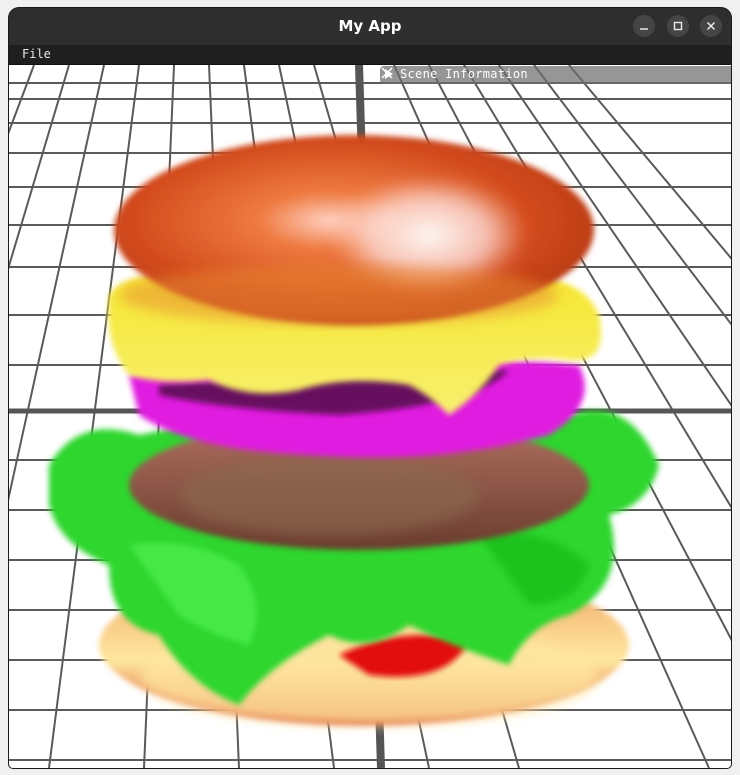 This screenshot has height=775, width=740. I want to click on maximize-icon, so click(678, 26).